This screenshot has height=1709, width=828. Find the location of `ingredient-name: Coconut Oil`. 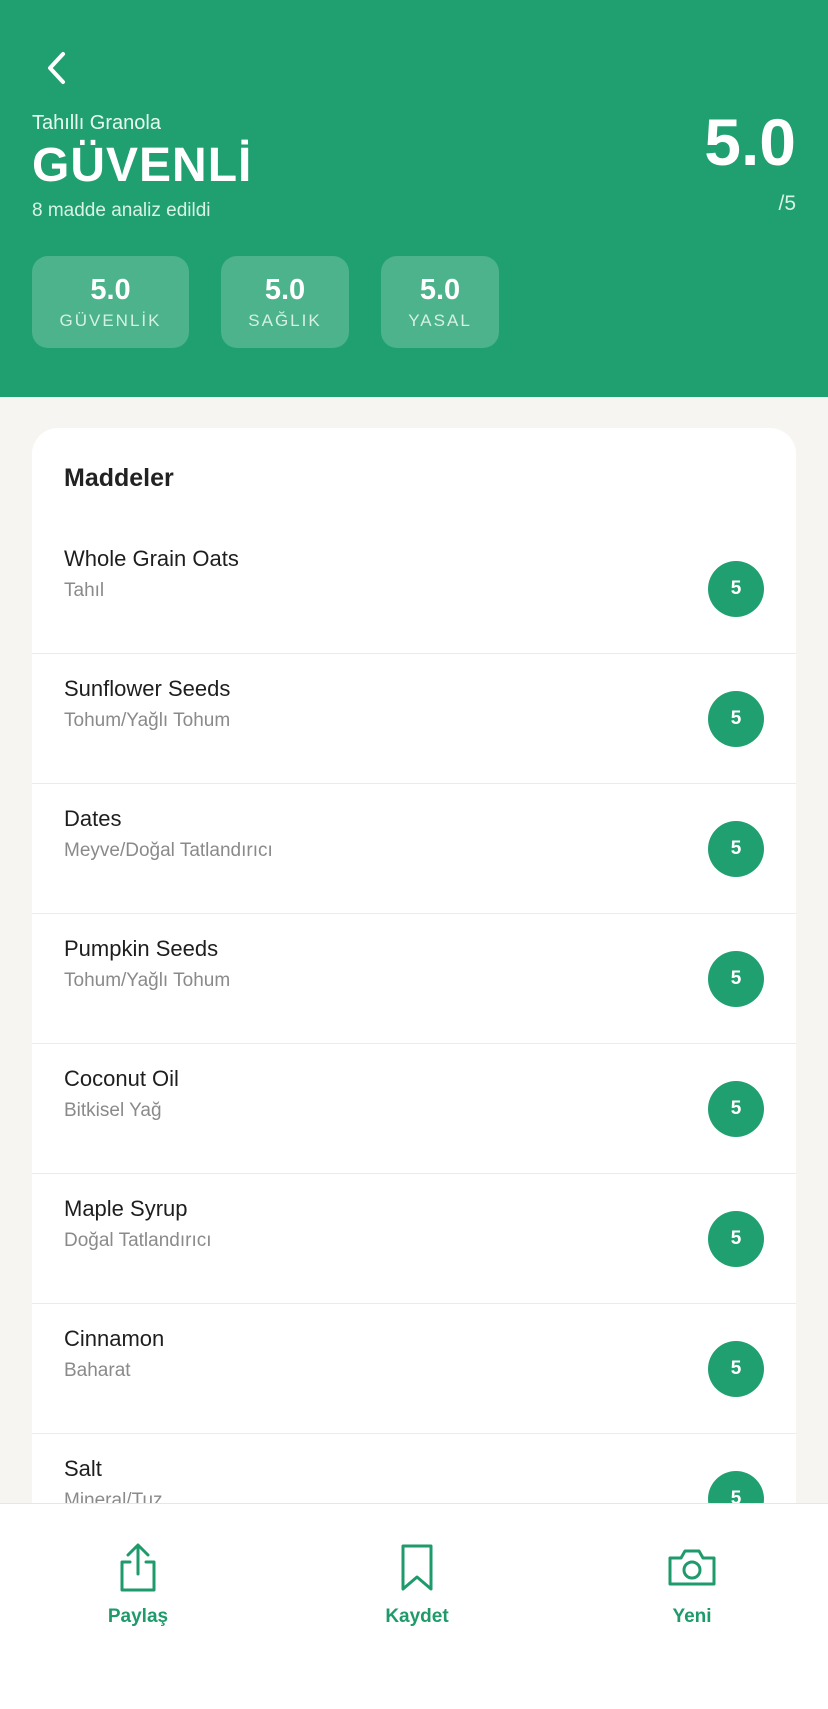

ingredient-name: Coconut Oil is located at coordinates (121, 1078).